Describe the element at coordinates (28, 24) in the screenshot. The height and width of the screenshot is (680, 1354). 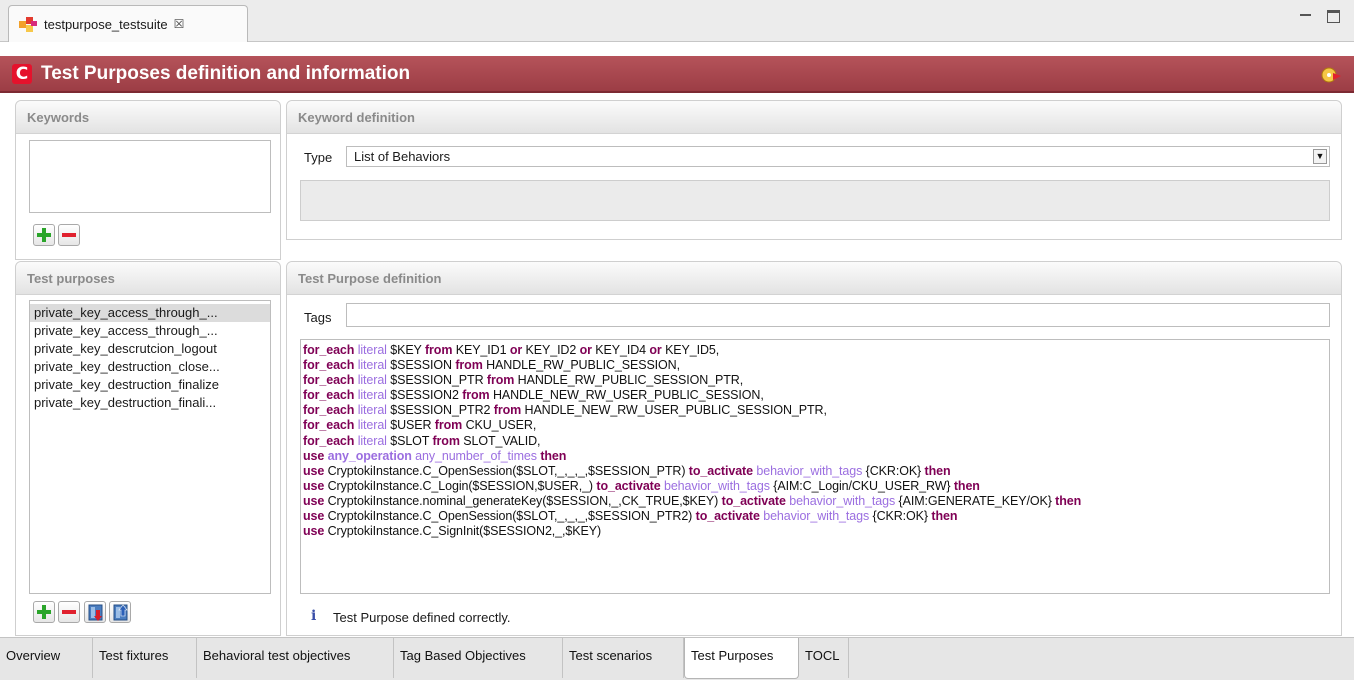
I see `test-suite-icon` at that location.